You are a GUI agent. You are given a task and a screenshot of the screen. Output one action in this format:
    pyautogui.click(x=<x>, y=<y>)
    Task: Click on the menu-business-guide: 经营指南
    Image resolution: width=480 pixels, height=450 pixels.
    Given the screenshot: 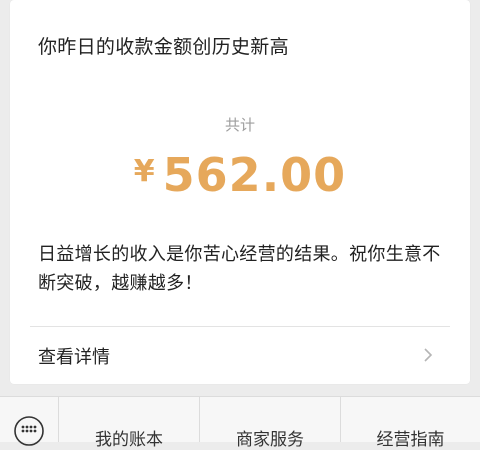 What is the action you would take?
    pyautogui.click(x=410, y=423)
    